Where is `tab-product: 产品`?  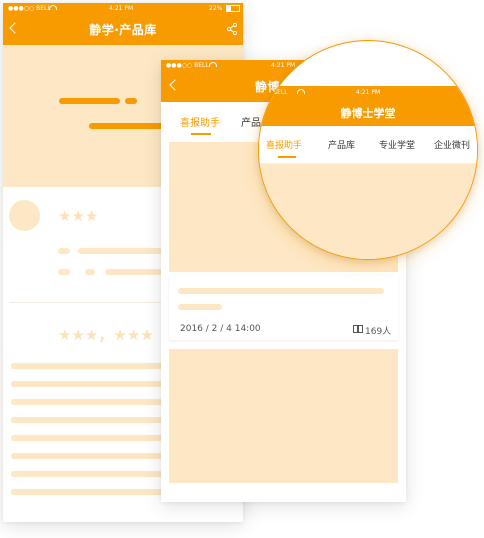
tab-product: 产品 is located at coordinates (251, 121).